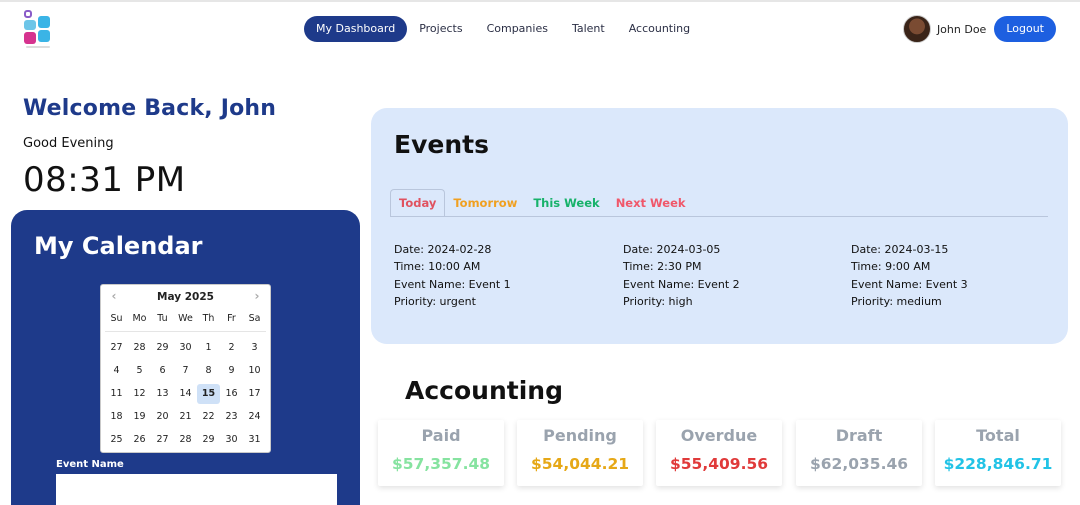  Describe the element at coordinates (484, 390) in the screenshot. I see `accounting-title: Accounting` at that location.